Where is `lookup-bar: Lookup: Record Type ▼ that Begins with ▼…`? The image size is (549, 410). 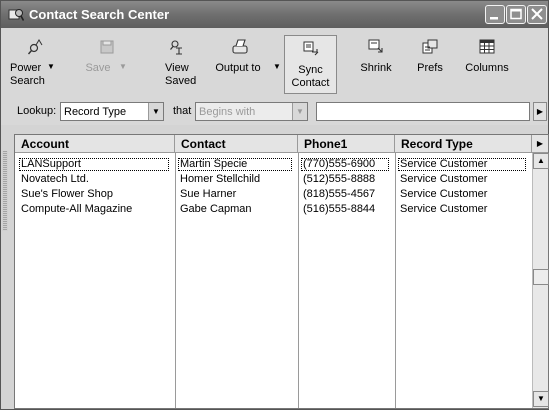
lookup-bar: Lookup: Record Type ▼ that Begins with ▼… is located at coordinates (274, 110).